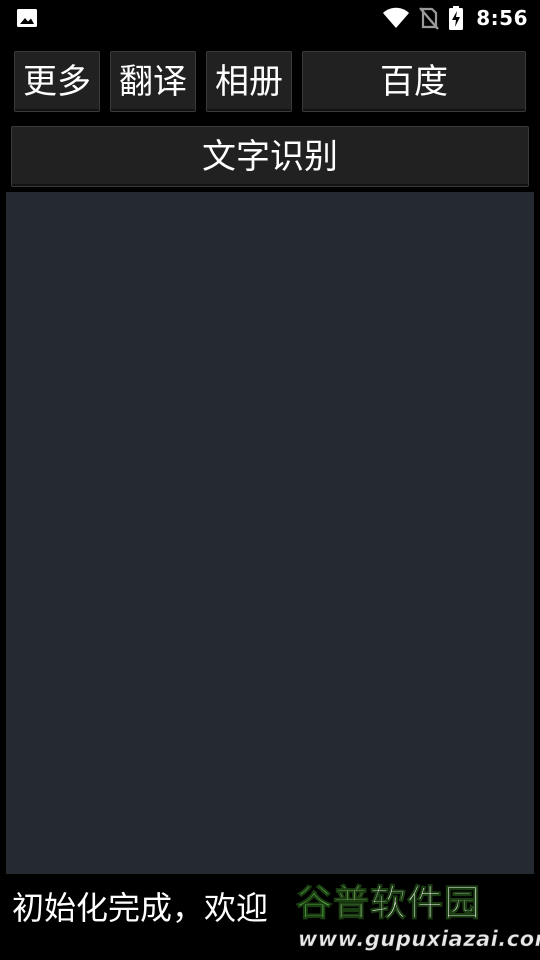 This screenshot has width=540, height=960. What do you see at coordinates (270, 18) in the screenshot?
I see `status-bar: 8:56` at bounding box center [270, 18].